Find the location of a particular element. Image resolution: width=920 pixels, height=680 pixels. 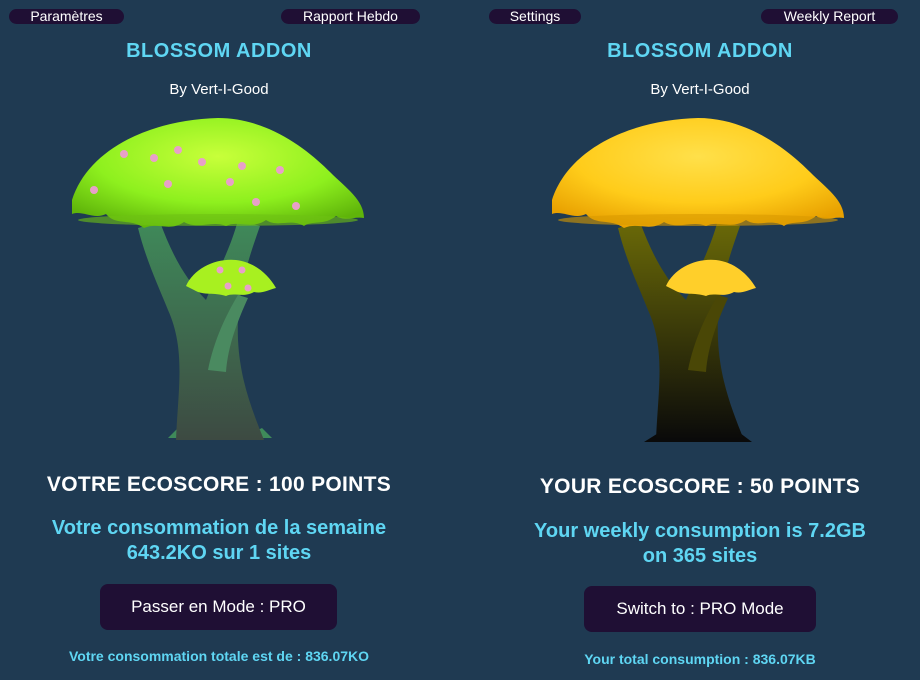

weekly-report-button: Rapport Hebdo is located at coordinates (350, 16).